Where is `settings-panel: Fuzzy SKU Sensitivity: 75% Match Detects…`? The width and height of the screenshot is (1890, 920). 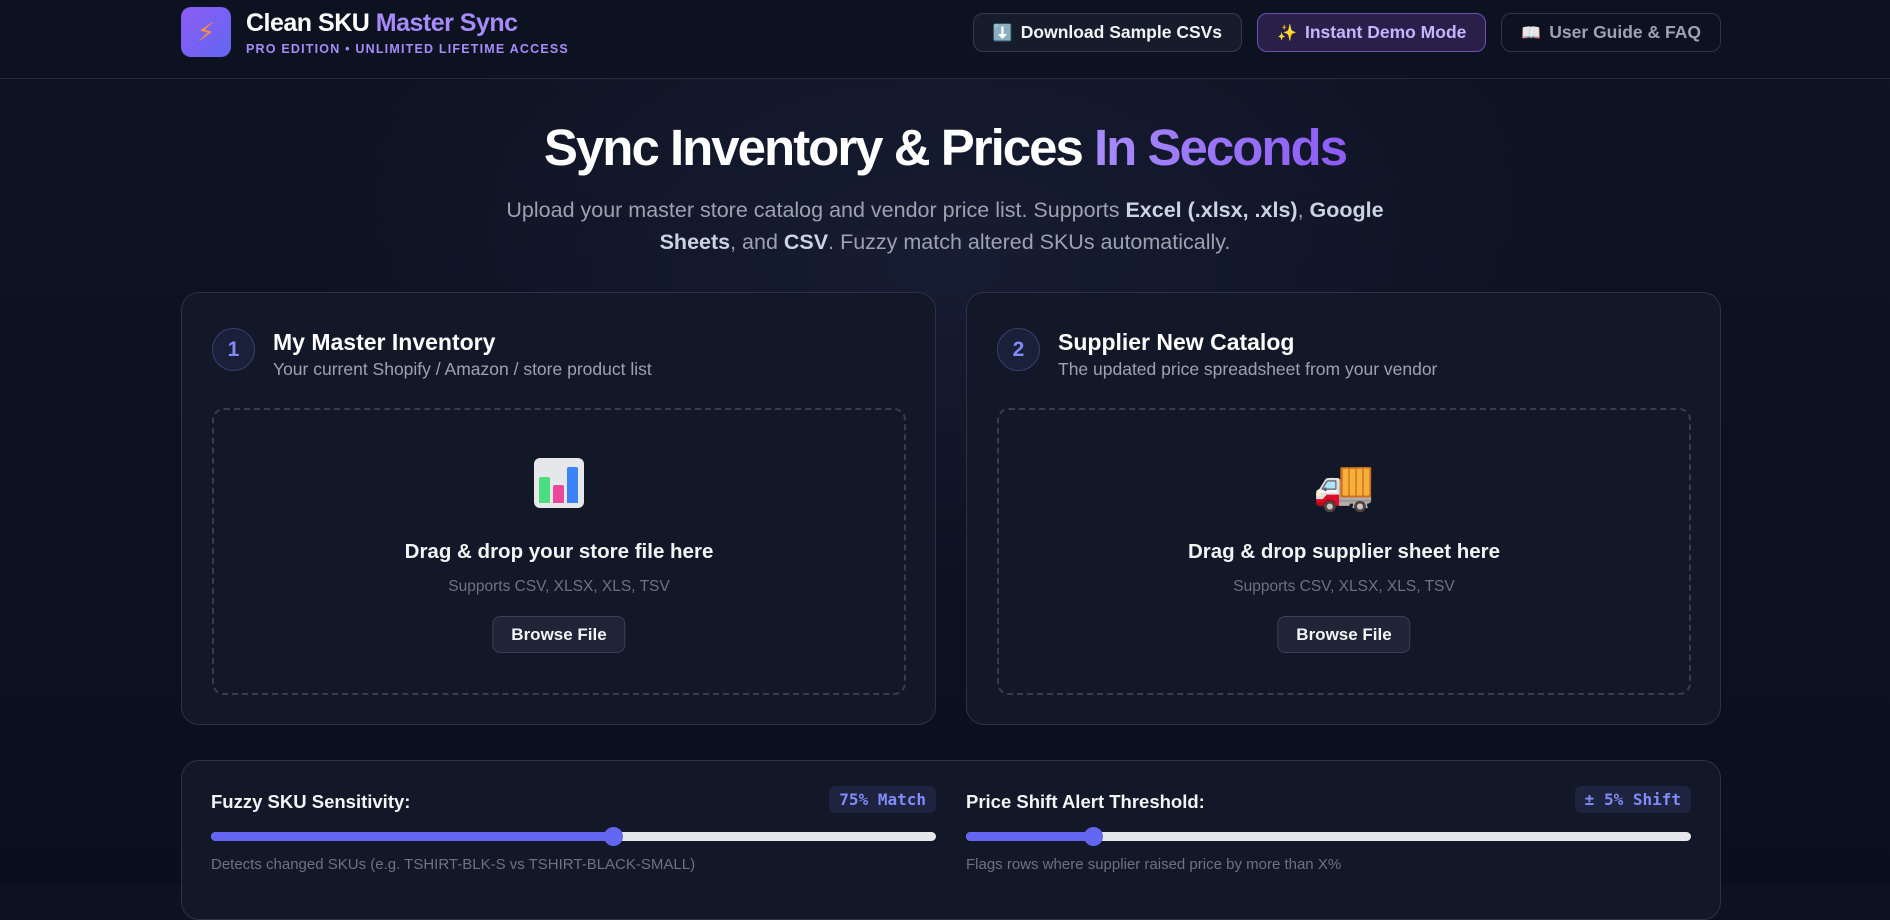 settings-panel: Fuzzy SKU Sensitivity: 75% Match Detects… is located at coordinates (951, 840).